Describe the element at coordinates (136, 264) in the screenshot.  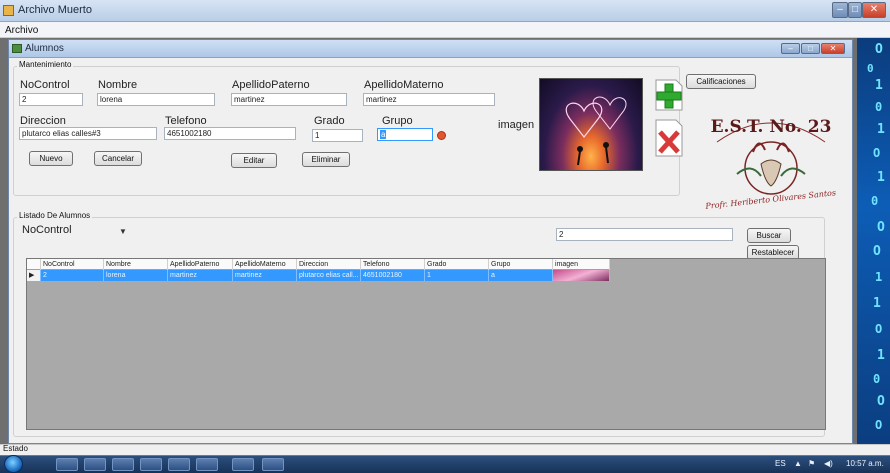
I see `column-header: Nombre` at that location.